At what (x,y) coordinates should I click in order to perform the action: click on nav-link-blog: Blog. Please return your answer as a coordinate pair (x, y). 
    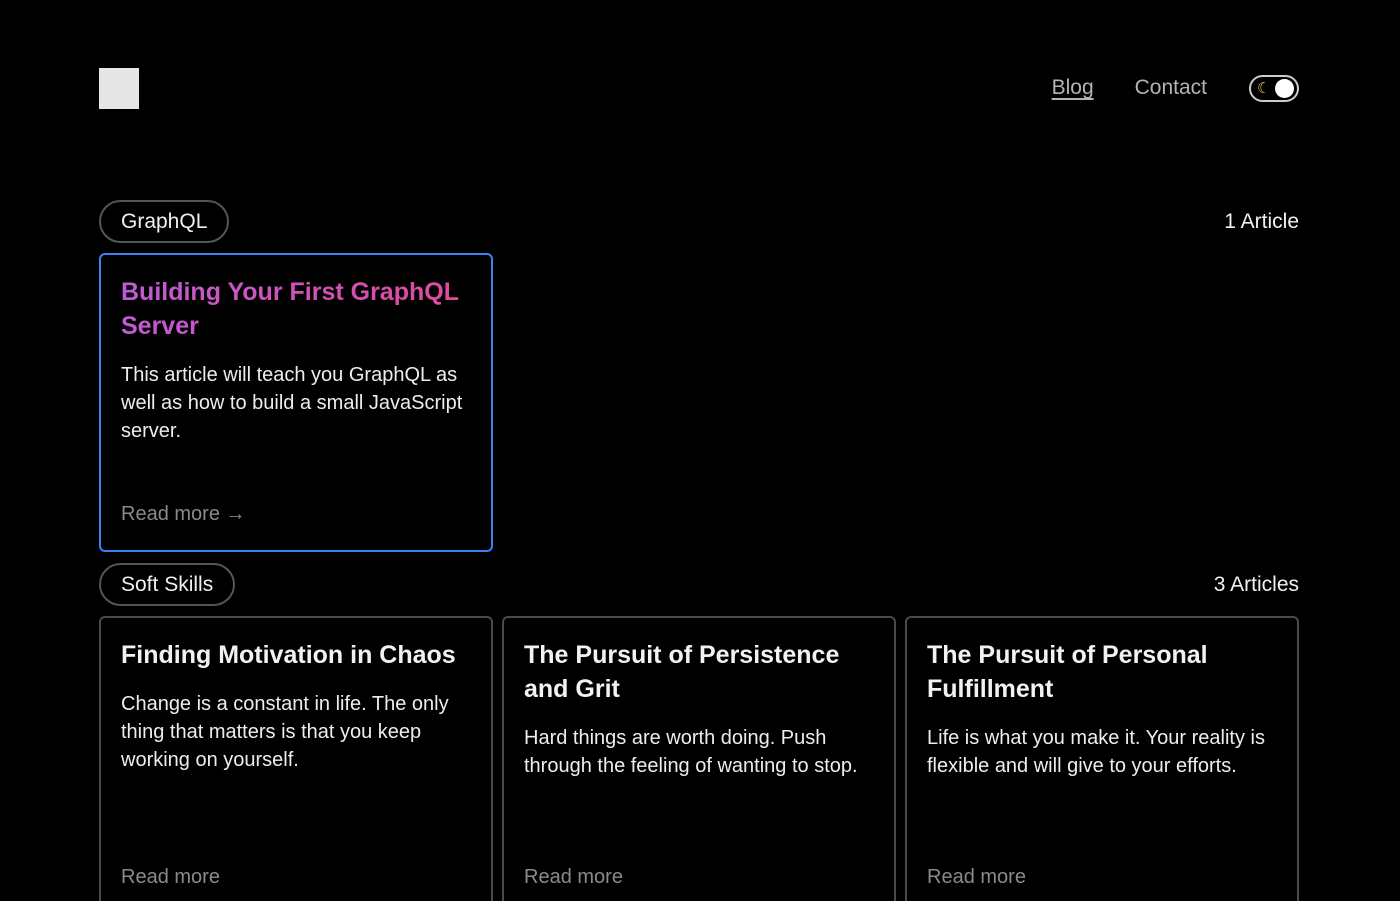
    Looking at the image, I should click on (1073, 88).